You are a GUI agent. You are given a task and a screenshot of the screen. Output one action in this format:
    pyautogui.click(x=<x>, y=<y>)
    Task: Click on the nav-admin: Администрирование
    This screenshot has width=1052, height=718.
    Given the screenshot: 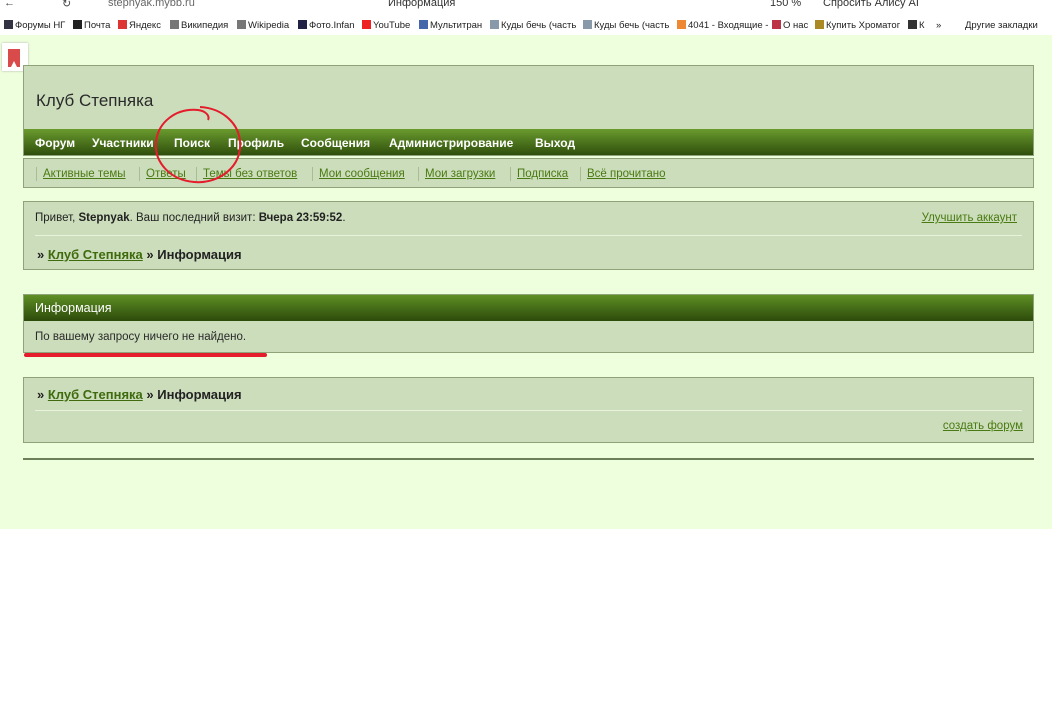 What is the action you would take?
    pyautogui.click(x=451, y=143)
    